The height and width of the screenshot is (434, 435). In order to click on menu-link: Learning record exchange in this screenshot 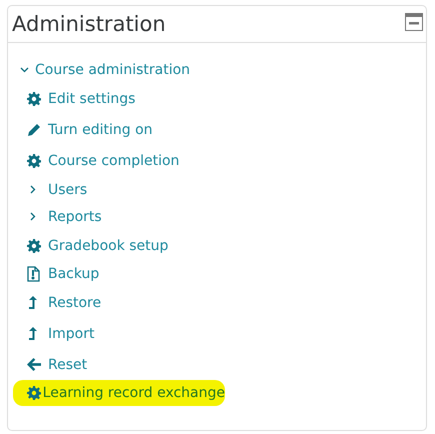, I will do `click(133, 393)`.